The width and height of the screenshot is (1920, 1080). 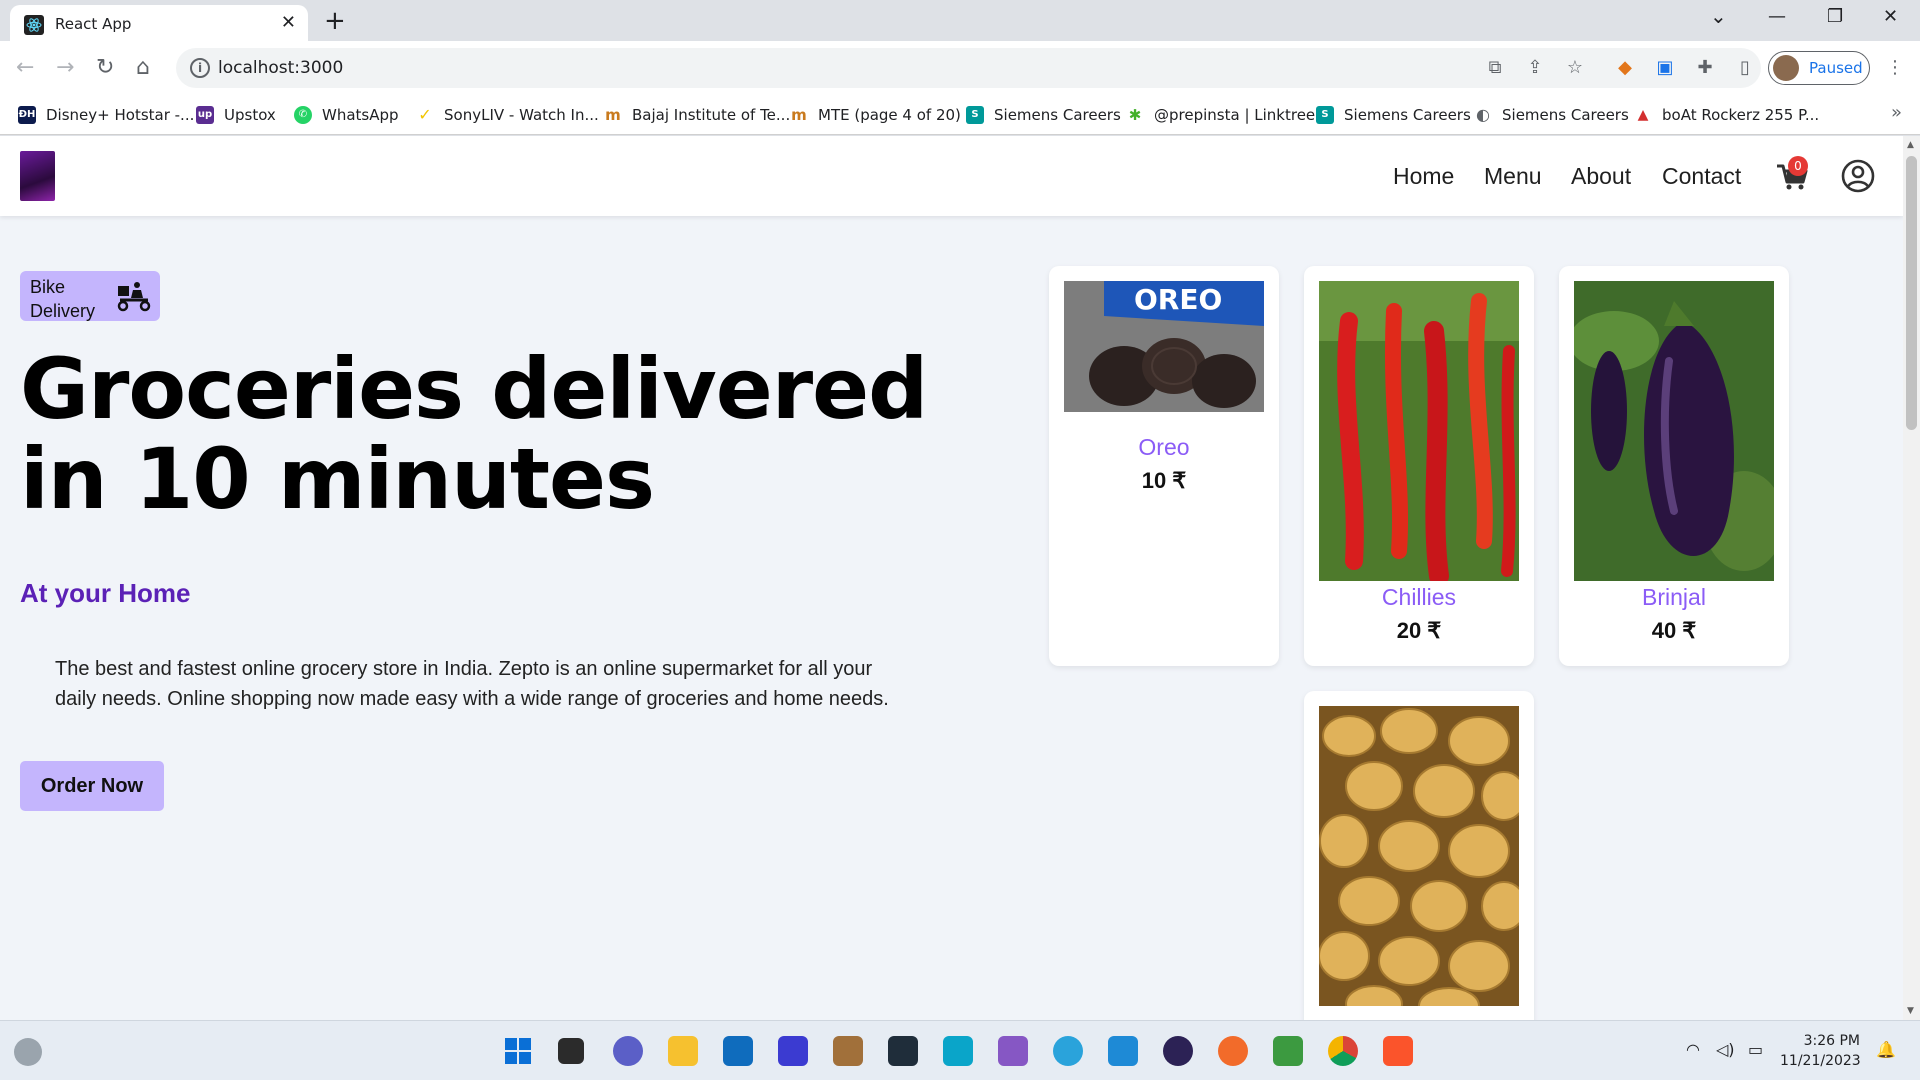 What do you see at coordinates (236, 115) in the screenshot?
I see `bookmark-item: up Upstox` at bounding box center [236, 115].